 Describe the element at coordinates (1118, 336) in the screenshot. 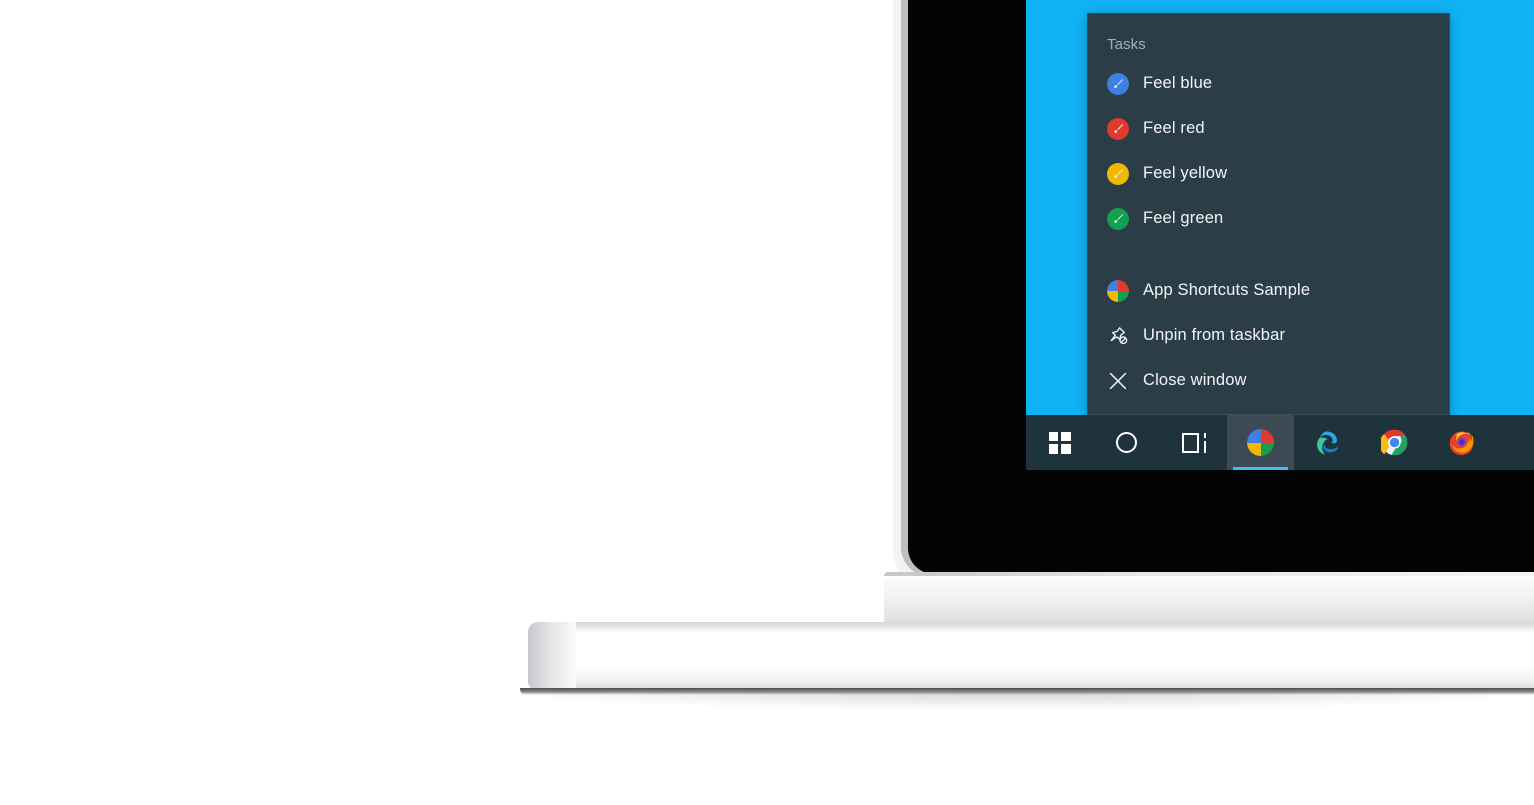

I see `unpin-icon` at that location.